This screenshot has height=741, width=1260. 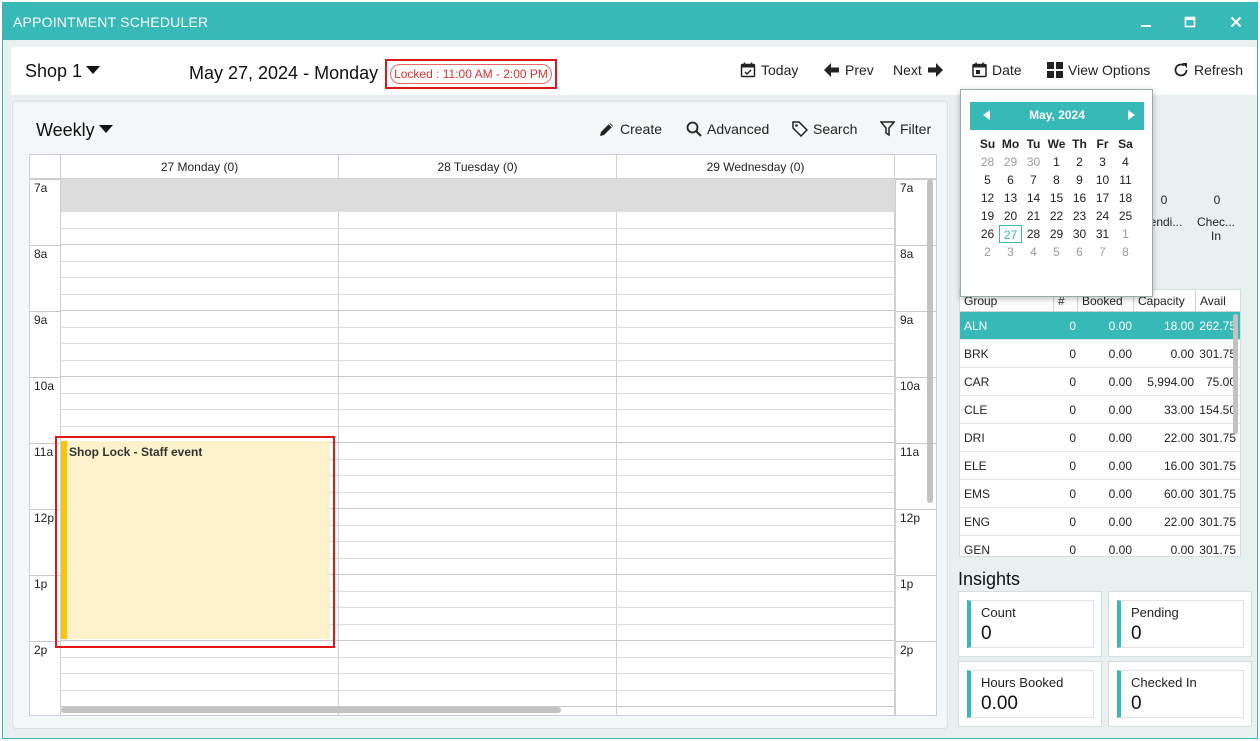 What do you see at coordinates (1218, 301) in the screenshot?
I see `col-header-avail: Avail` at bounding box center [1218, 301].